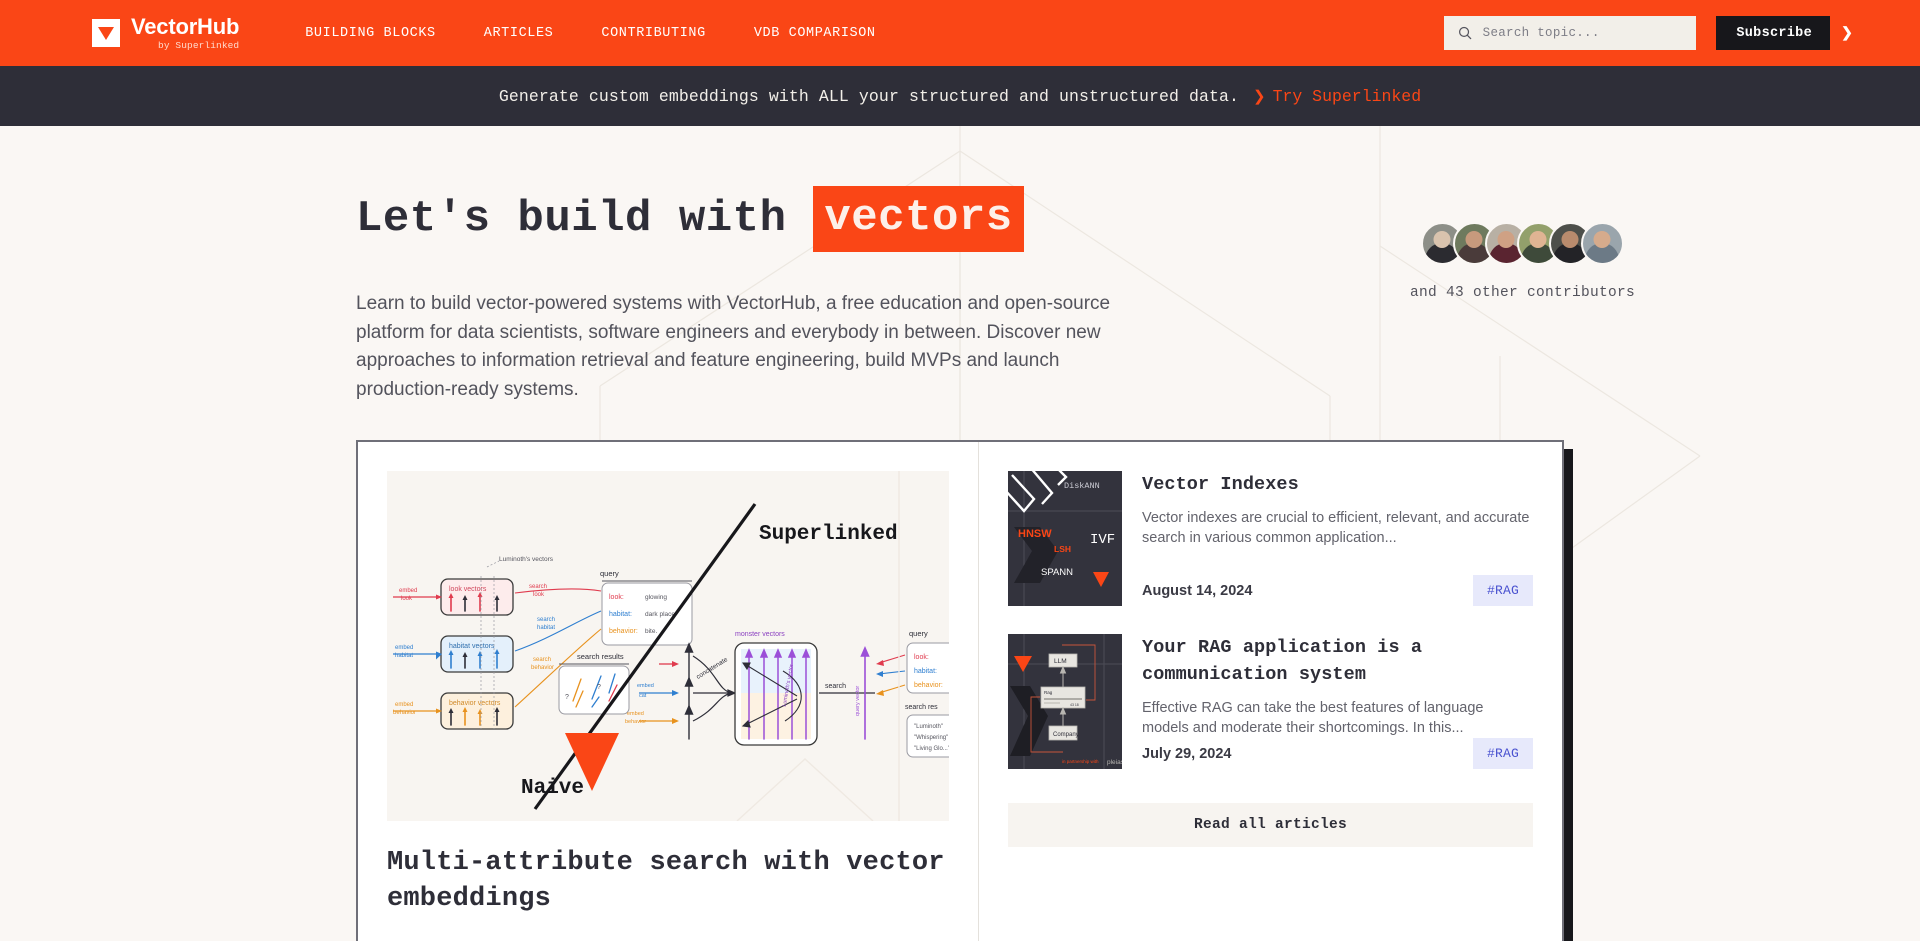 The width and height of the screenshot is (1920, 941). What do you see at coordinates (600, 656) in the screenshot?
I see `svg-text: search results` at bounding box center [600, 656].